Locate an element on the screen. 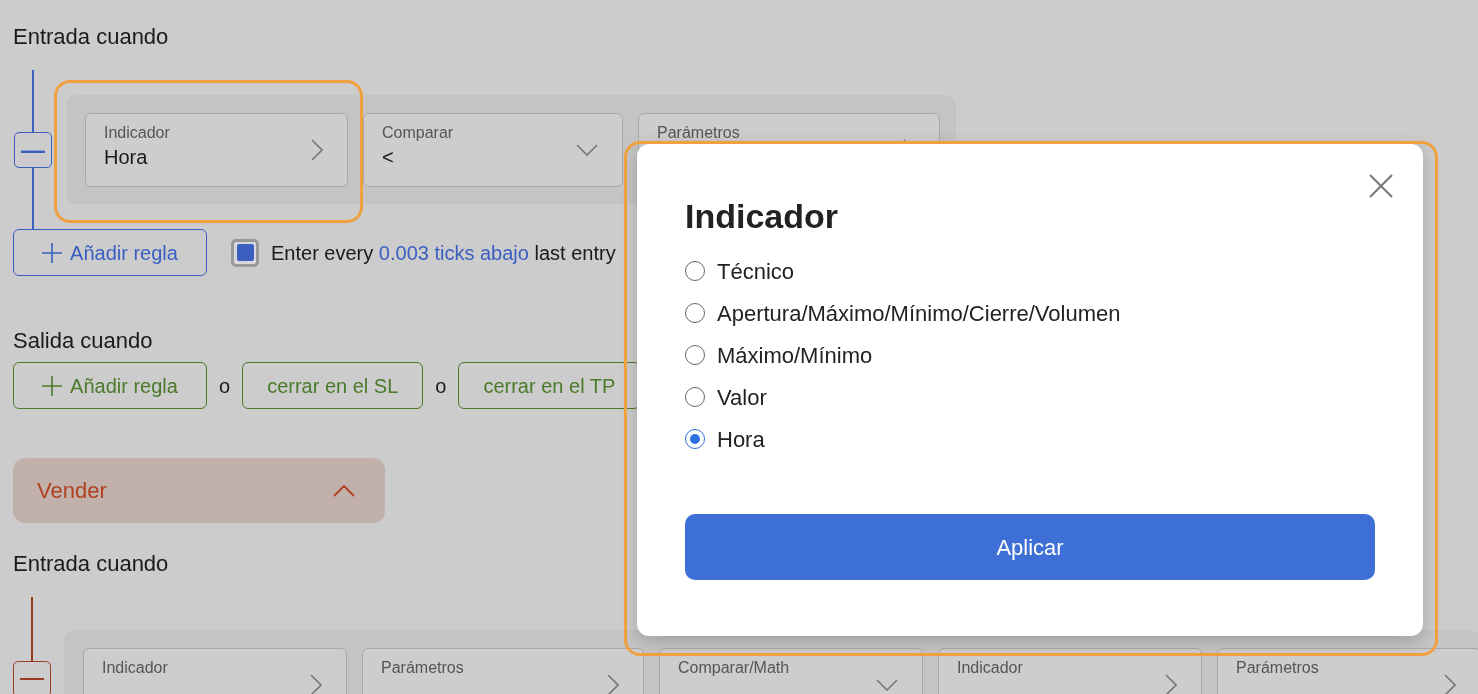 This screenshot has height=694, width=1478. field-label: Comparar/Math is located at coordinates (734, 668).